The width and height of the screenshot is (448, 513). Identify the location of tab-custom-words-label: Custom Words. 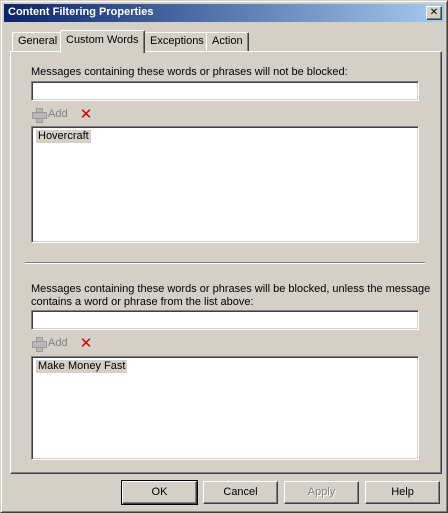
(102, 40).